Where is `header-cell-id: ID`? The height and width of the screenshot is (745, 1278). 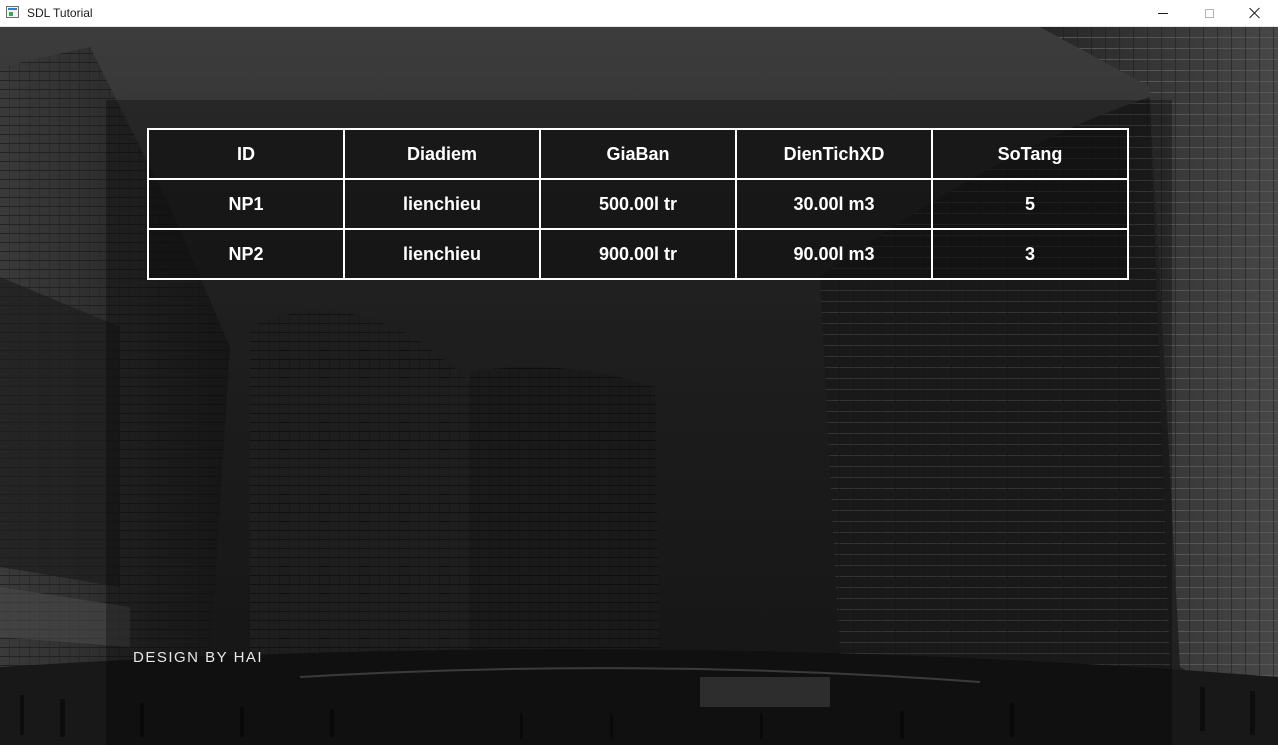 header-cell-id: ID is located at coordinates (246, 154).